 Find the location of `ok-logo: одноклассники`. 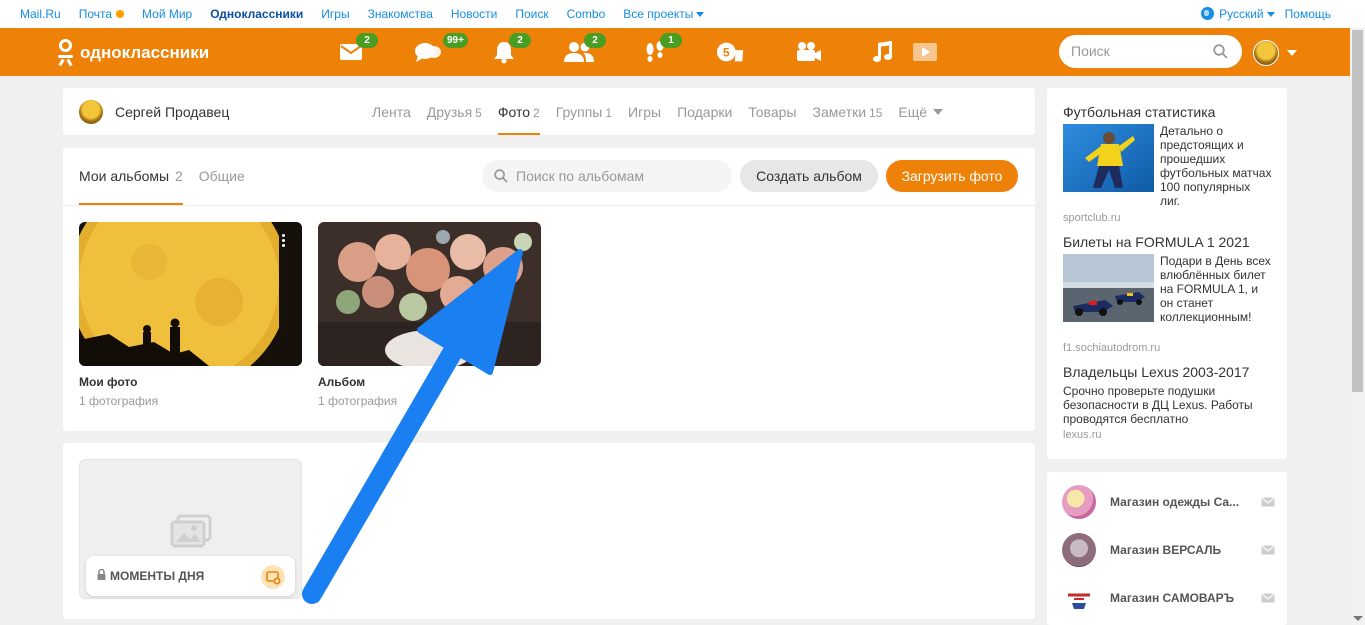

ok-logo: одноклассники is located at coordinates (133, 53).